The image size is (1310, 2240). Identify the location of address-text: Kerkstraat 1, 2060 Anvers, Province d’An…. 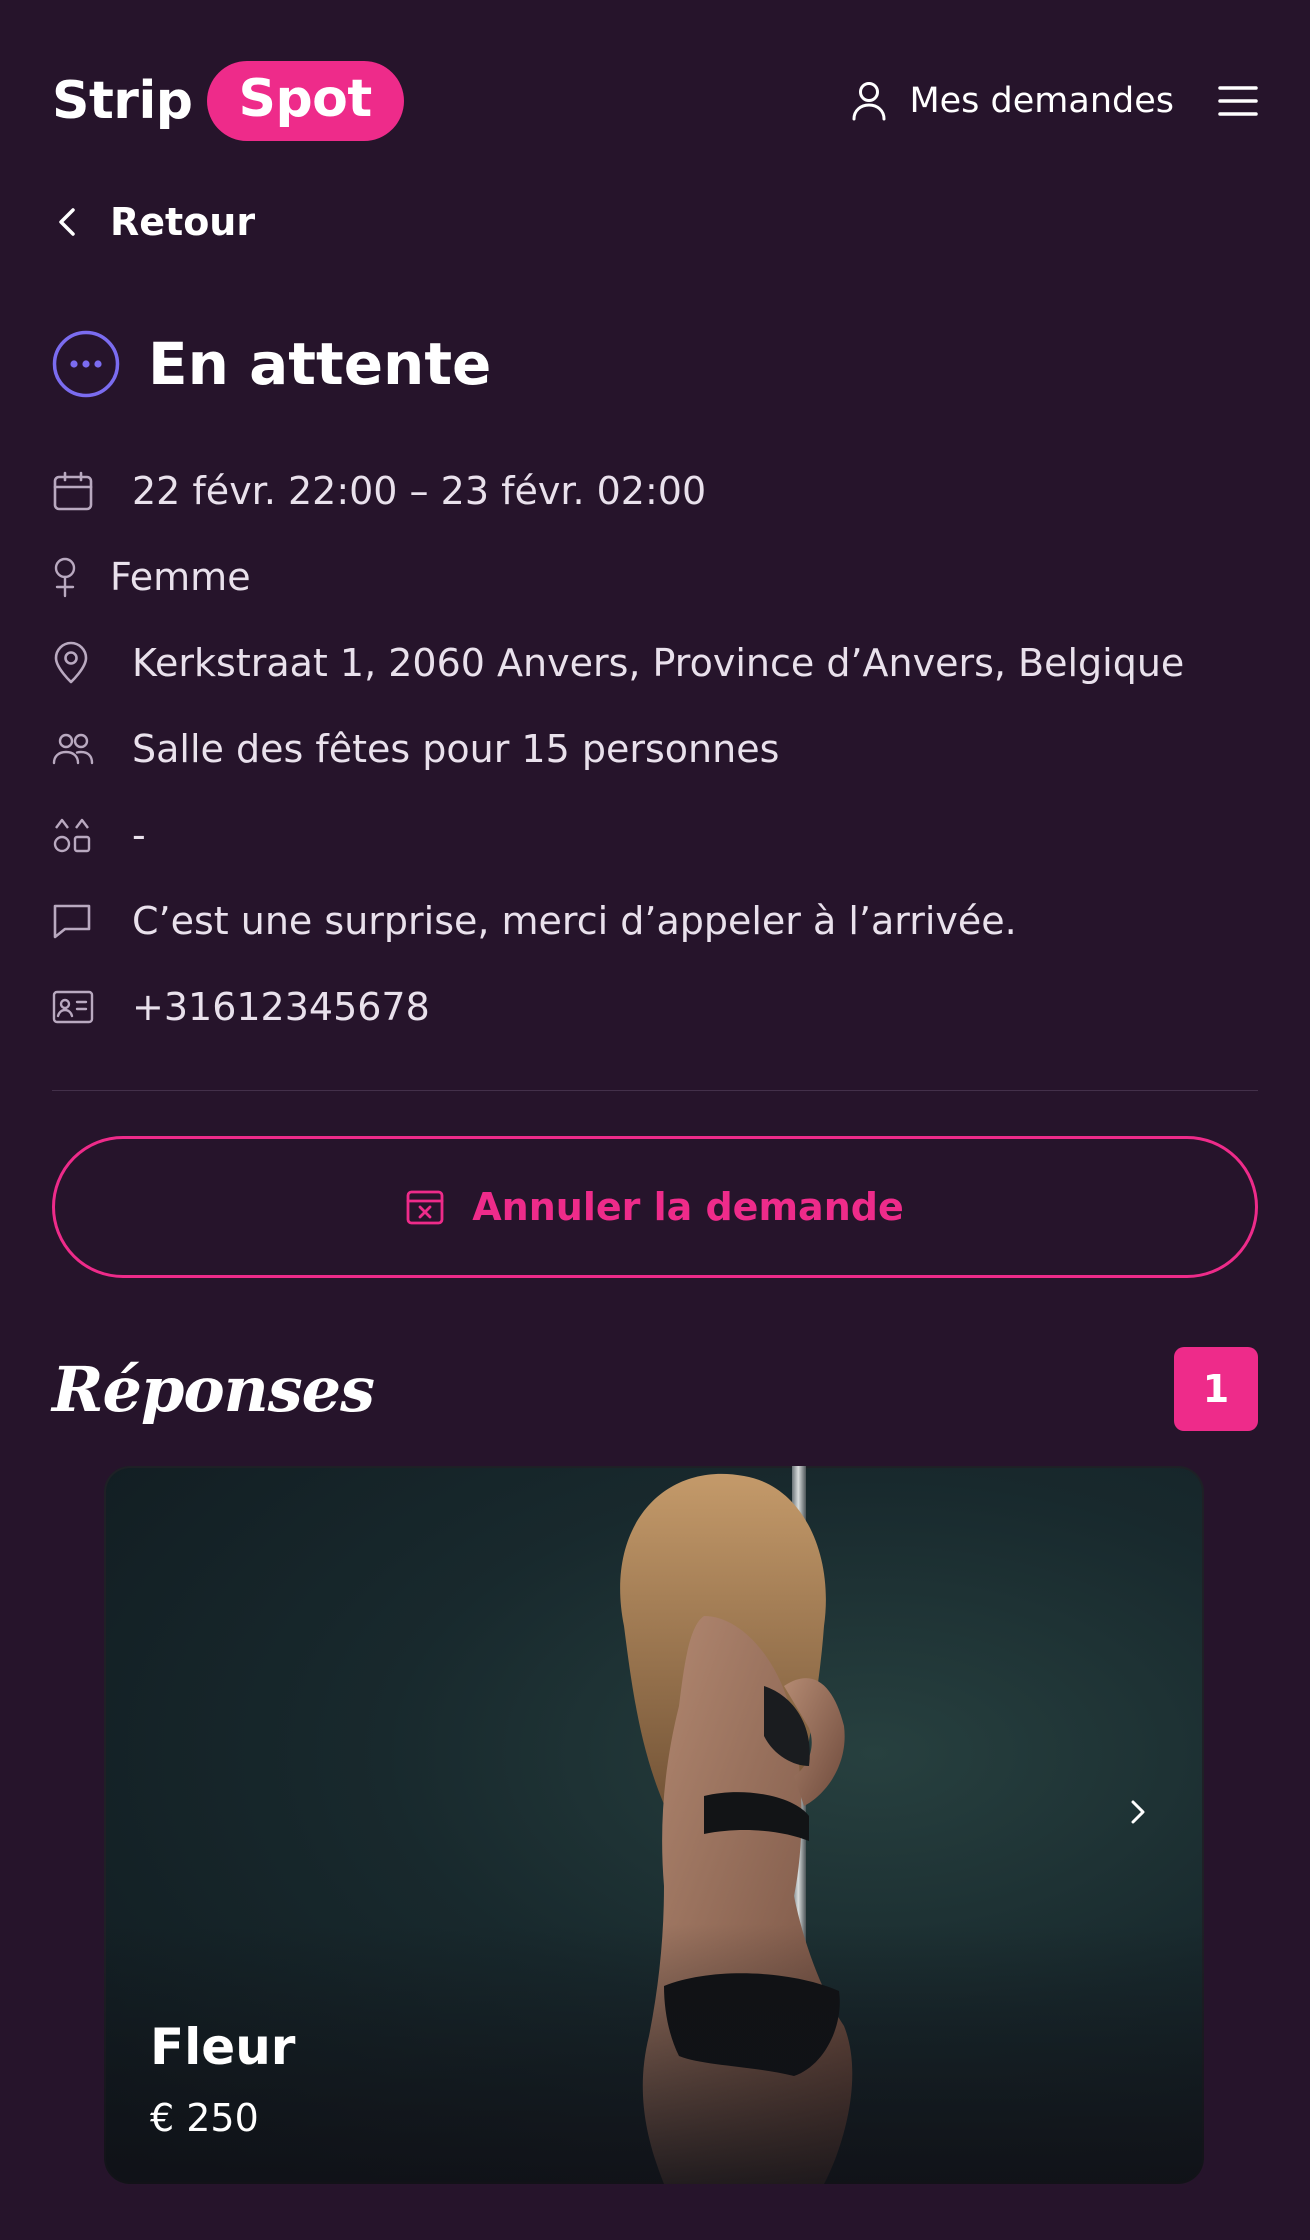
(658, 663).